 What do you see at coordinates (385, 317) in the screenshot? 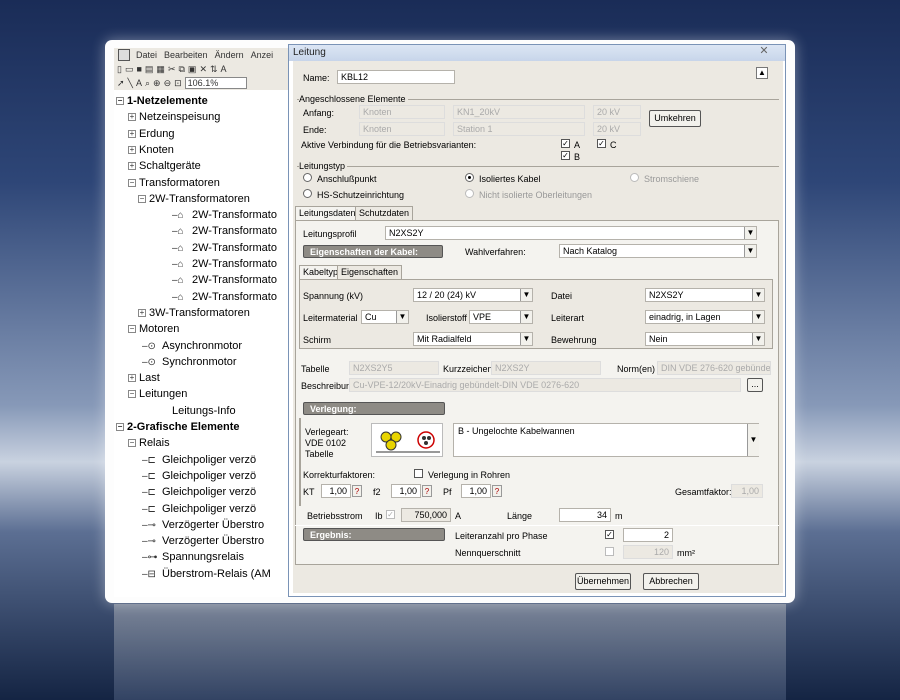
I see `material-select: Cu ▼` at bounding box center [385, 317].